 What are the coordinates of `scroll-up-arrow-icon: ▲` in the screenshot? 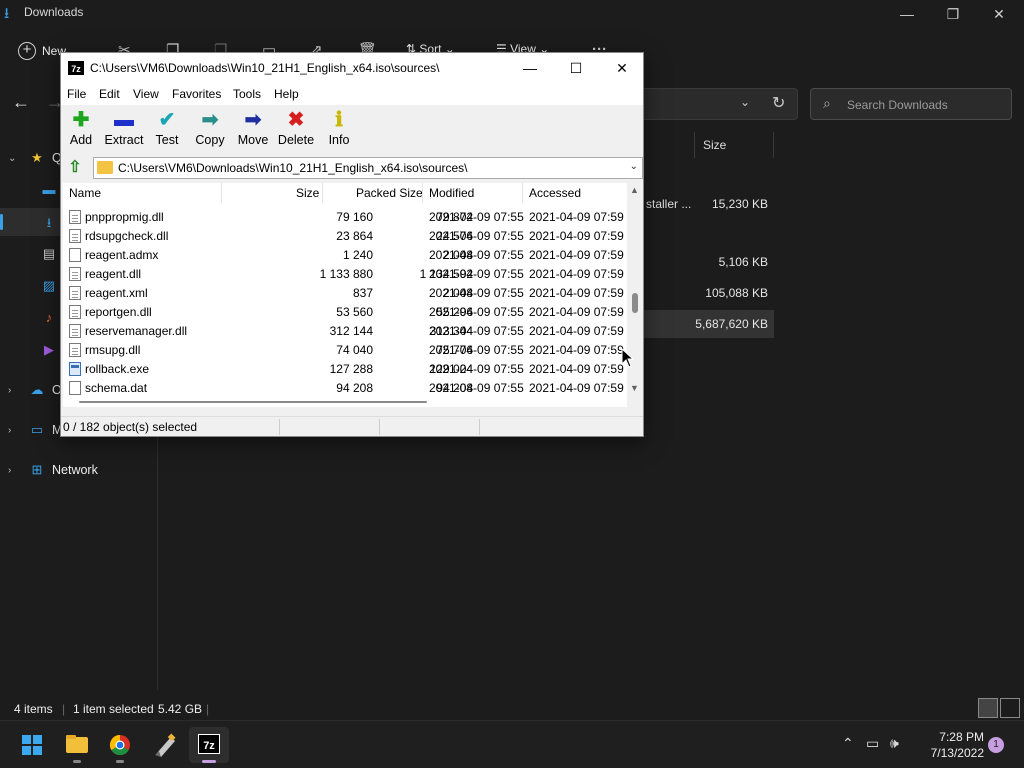 It's located at (634, 190).